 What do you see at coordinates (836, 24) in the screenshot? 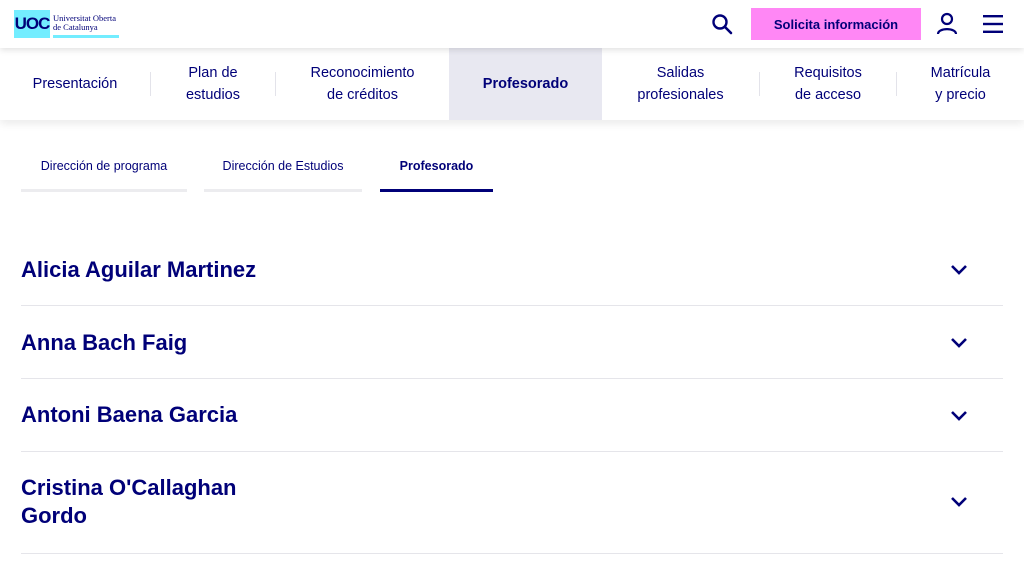
I see `request-info-button: Solicita información` at bounding box center [836, 24].